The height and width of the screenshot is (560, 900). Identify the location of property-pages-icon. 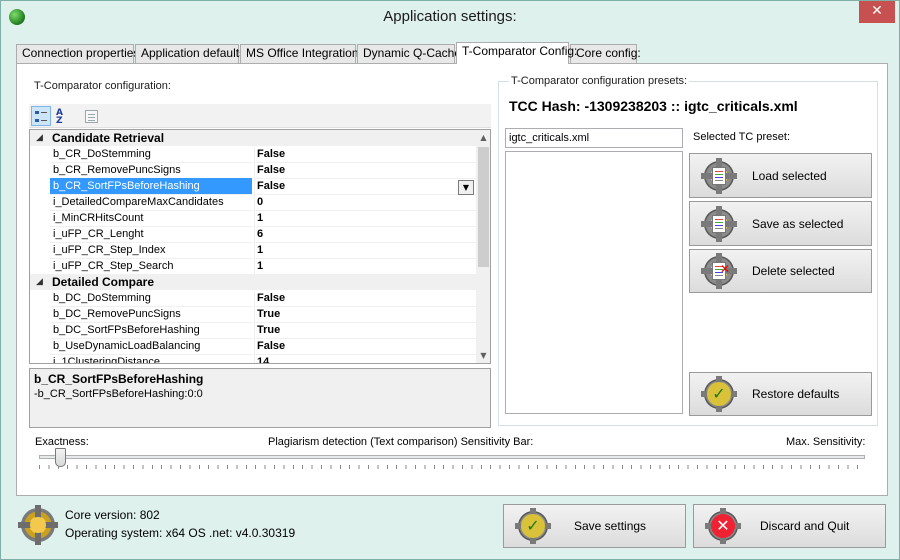
(91, 116).